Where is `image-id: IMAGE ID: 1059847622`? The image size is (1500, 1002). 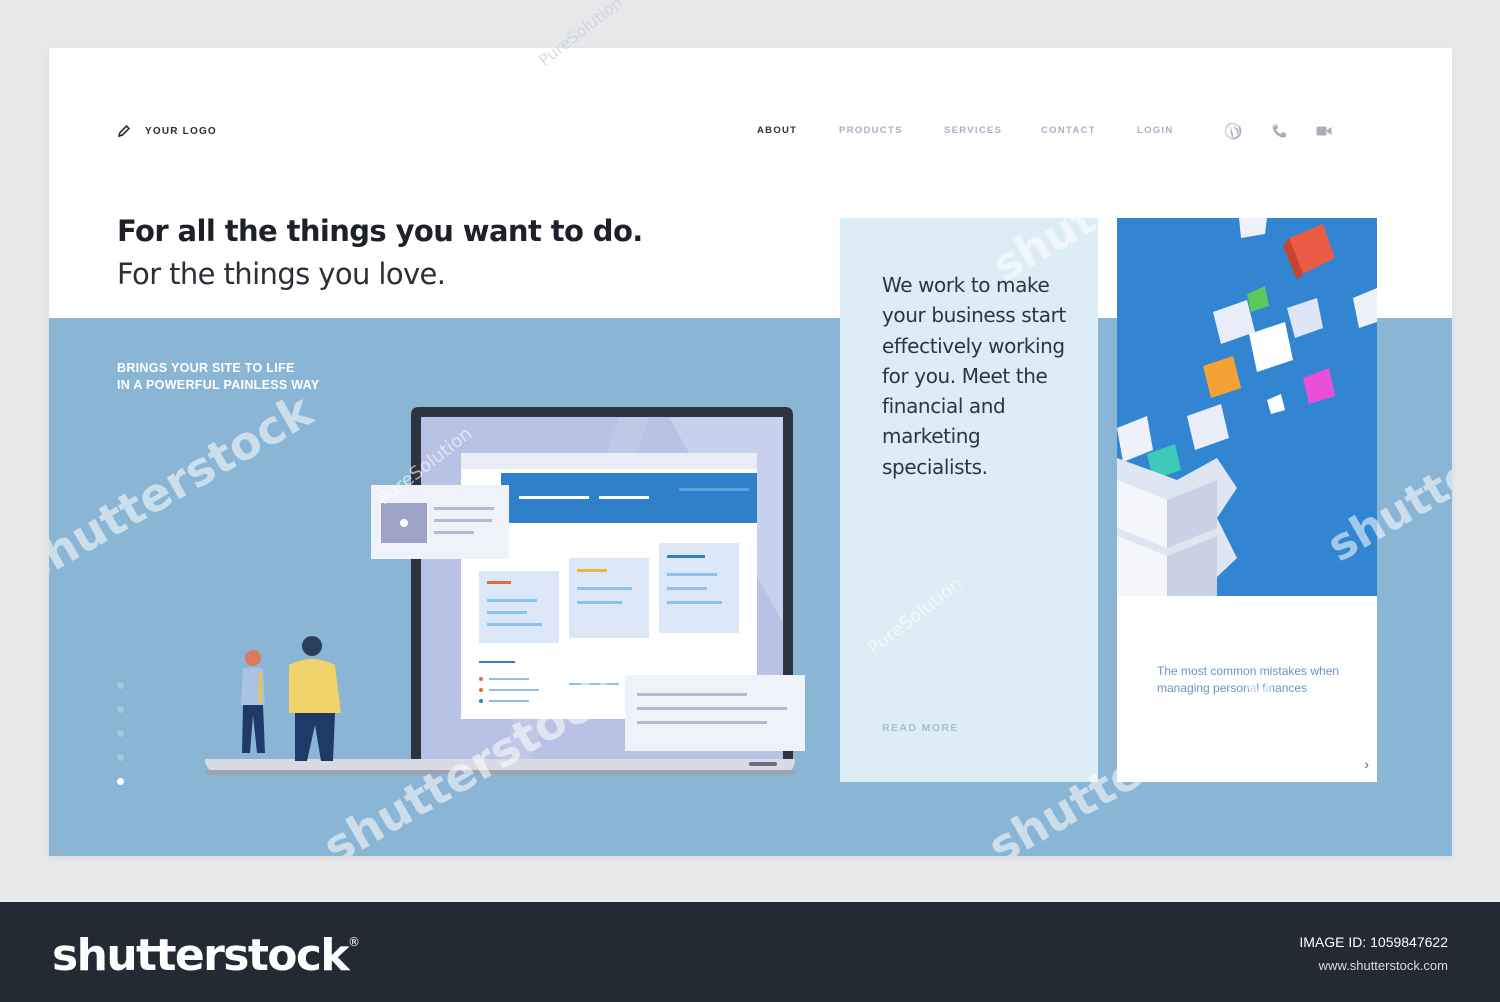 image-id: IMAGE ID: 1059847622 is located at coordinates (1373, 942).